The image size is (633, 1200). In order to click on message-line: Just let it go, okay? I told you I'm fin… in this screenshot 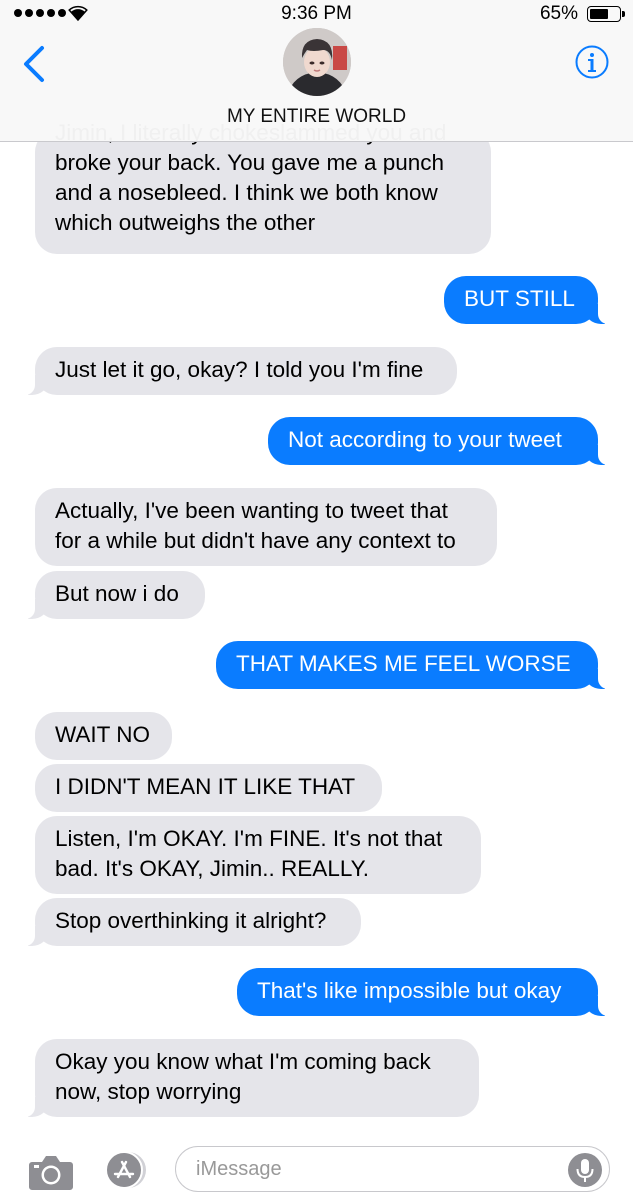, I will do `click(239, 369)`.